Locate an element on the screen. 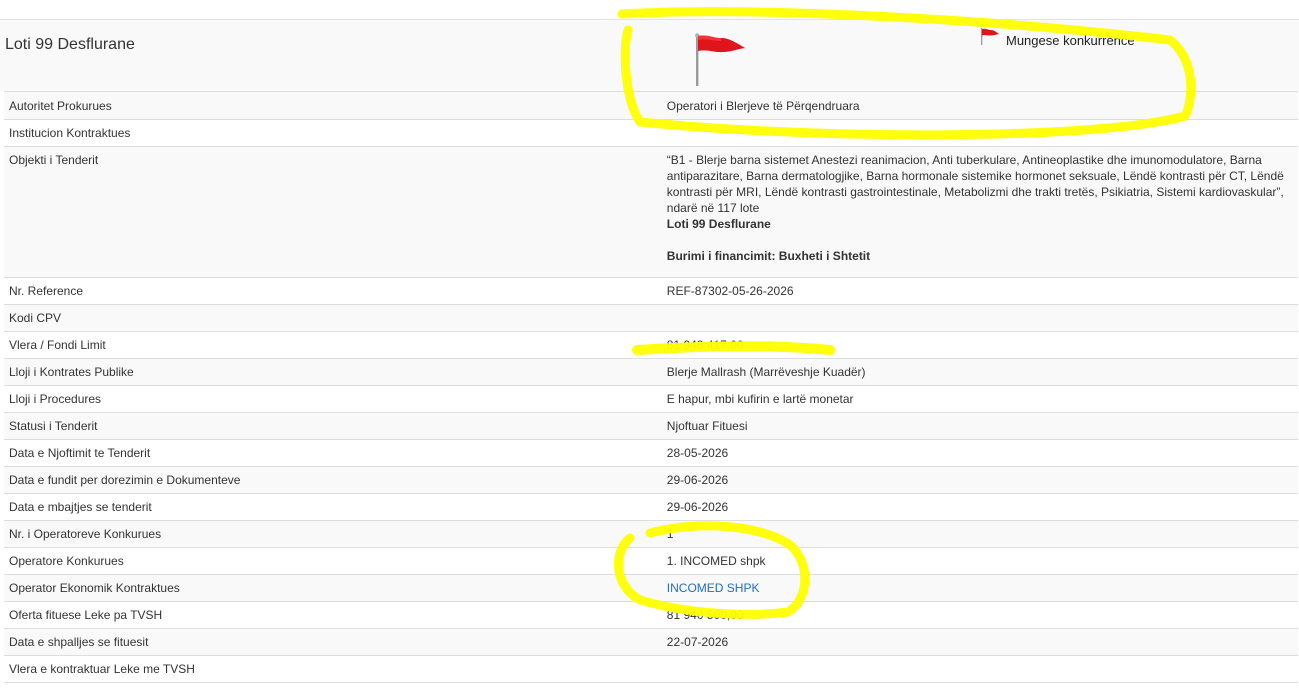 This screenshot has height=688, width=1299. row-label: Operatore Konkurues is located at coordinates (333, 561).